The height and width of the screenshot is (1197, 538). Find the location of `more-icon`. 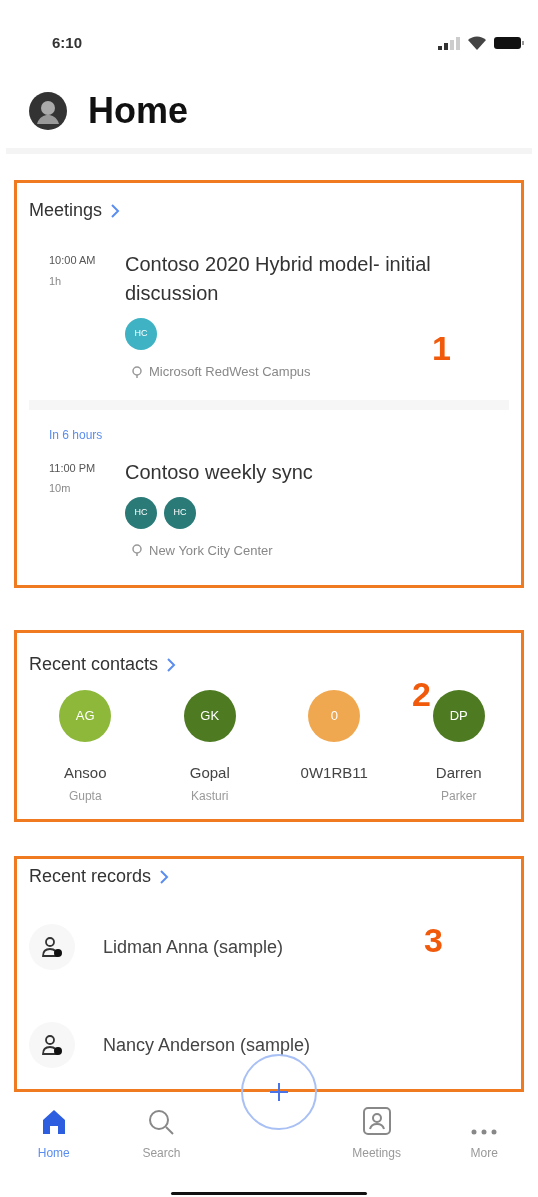

more-icon is located at coordinates (484, 1132).